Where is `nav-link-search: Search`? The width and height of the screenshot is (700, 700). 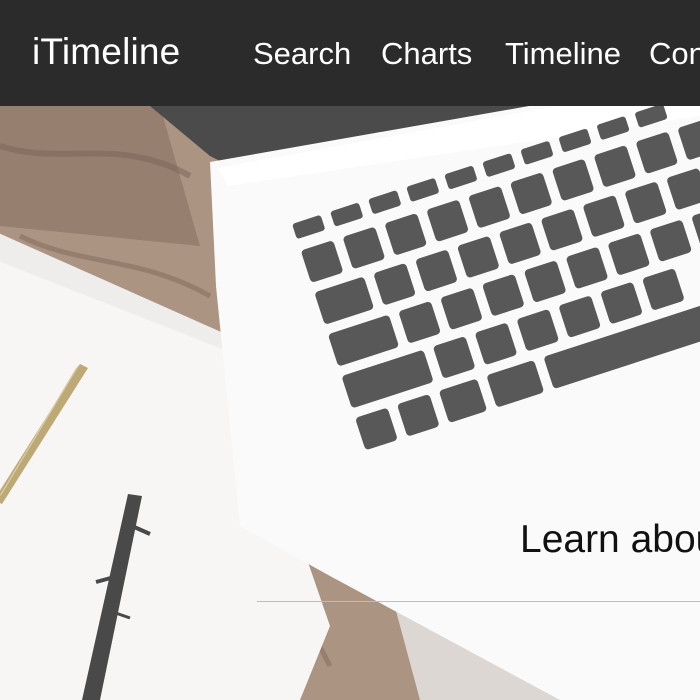 nav-link-search: Search is located at coordinates (302, 54).